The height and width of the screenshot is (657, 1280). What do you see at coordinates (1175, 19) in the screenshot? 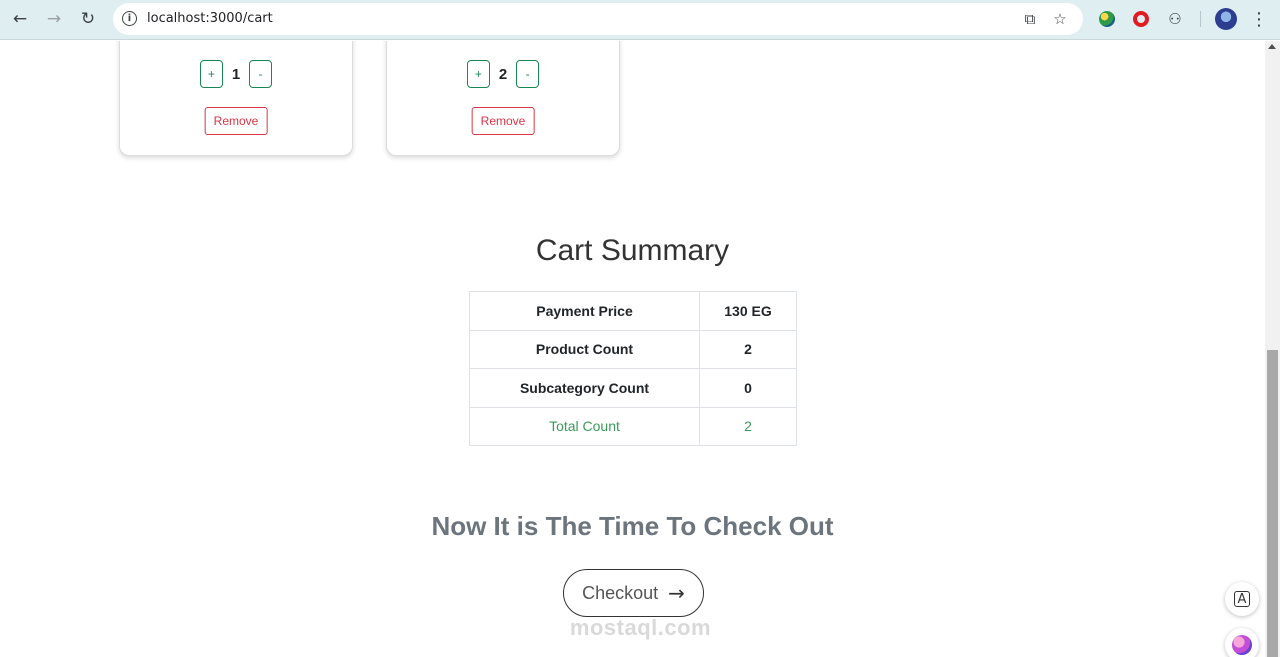
I see `extensions-puzzle-icon: ⚇` at bounding box center [1175, 19].